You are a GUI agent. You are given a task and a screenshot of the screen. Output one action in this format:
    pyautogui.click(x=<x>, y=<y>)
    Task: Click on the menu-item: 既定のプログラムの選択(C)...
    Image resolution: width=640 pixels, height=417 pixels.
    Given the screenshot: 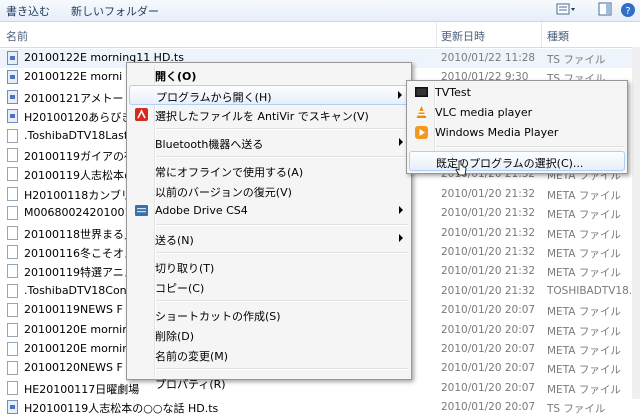 What is the action you would take?
    pyautogui.click(x=517, y=161)
    